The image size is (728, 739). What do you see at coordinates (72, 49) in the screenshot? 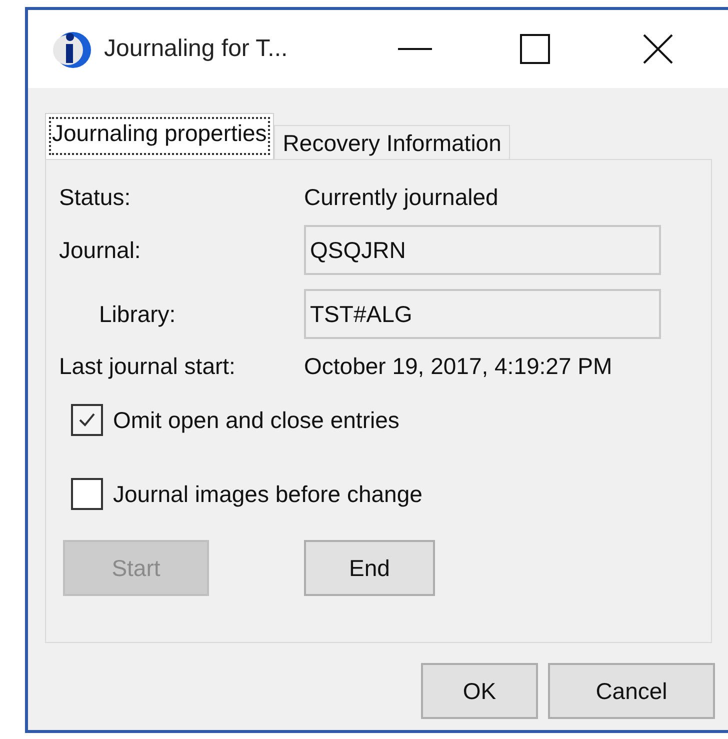
I see `info-icon` at bounding box center [72, 49].